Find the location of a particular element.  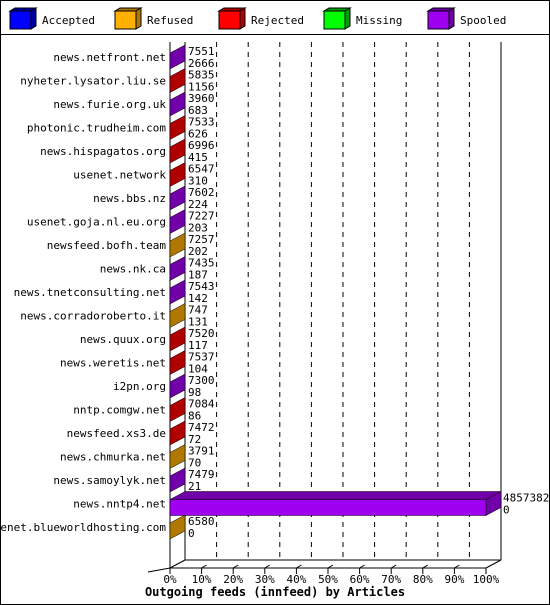

bar-row: i2pn.org 730098 is located at coordinates (164, 386).